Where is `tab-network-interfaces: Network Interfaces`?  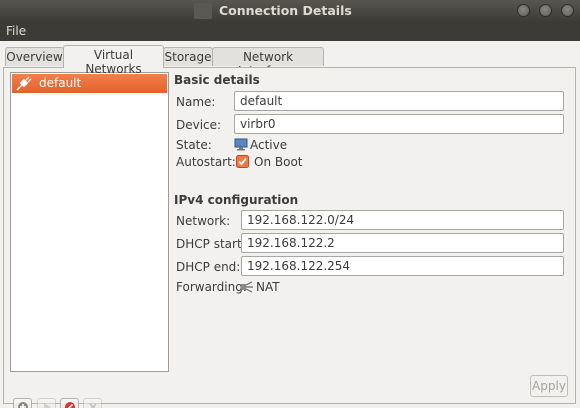
tab-network-interfaces: Network Interfaces is located at coordinates (268, 62).